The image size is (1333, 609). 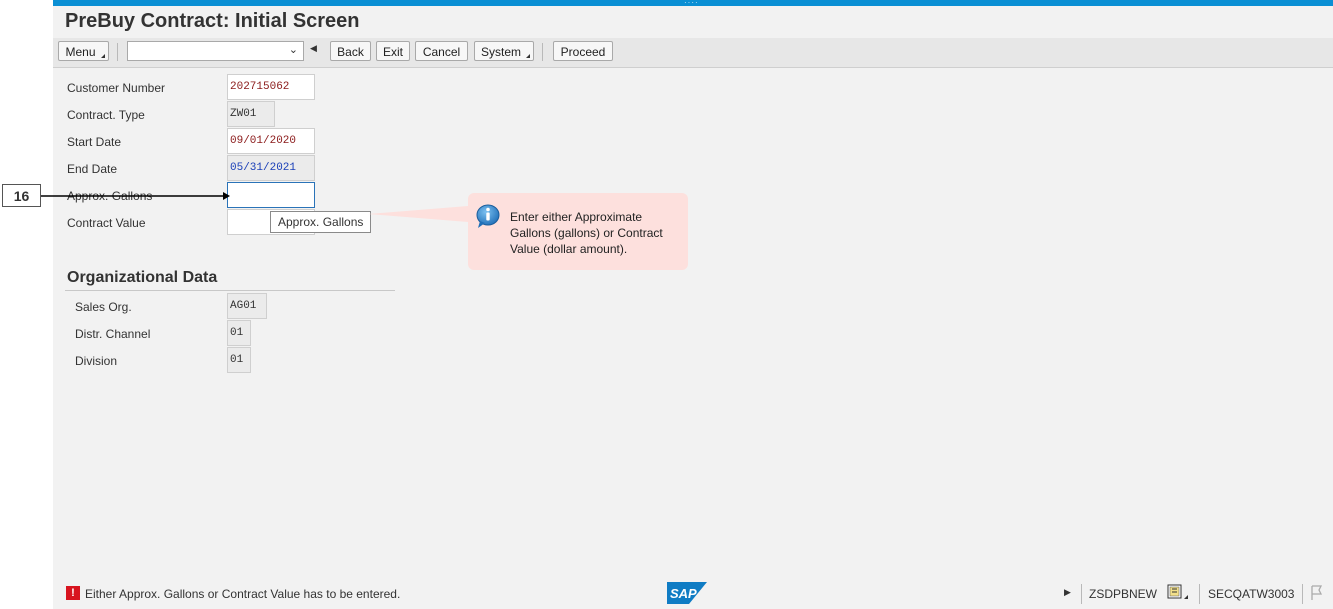 I want to click on expand-left-icon: ◀, so click(x=313, y=48).